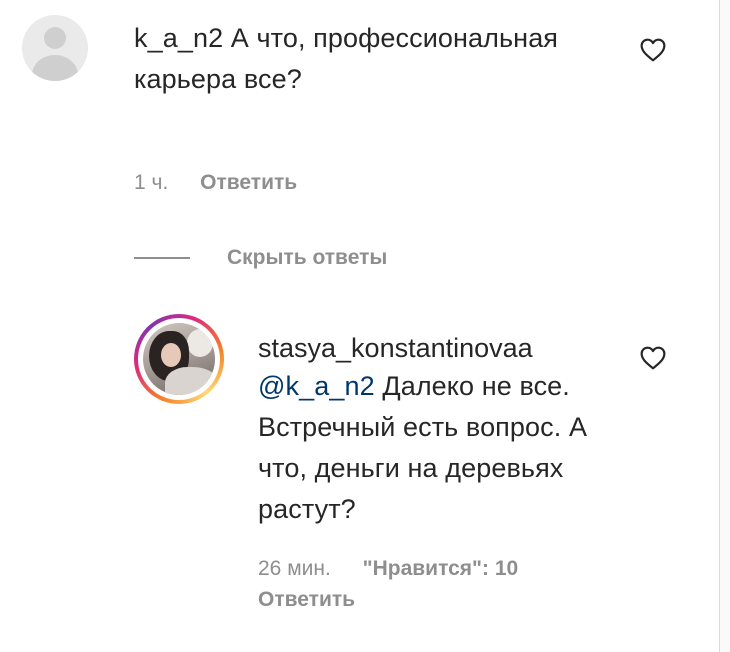  What do you see at coordinates (55, 38) in the screenshot?
I see `avatar-head-shape` at bounding box center [55, 38].